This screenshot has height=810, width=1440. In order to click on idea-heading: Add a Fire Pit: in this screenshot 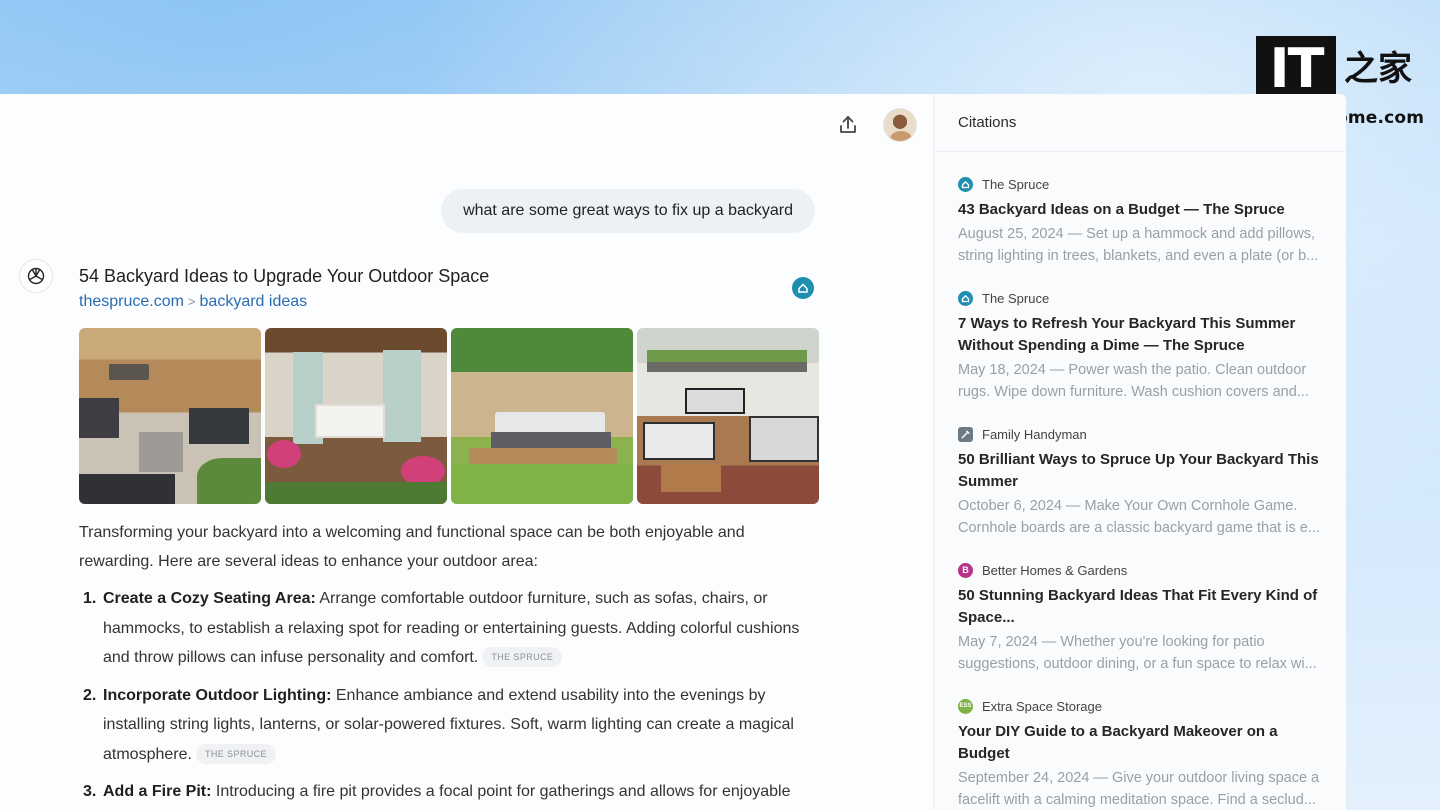, I will do `click(157, 791)`.